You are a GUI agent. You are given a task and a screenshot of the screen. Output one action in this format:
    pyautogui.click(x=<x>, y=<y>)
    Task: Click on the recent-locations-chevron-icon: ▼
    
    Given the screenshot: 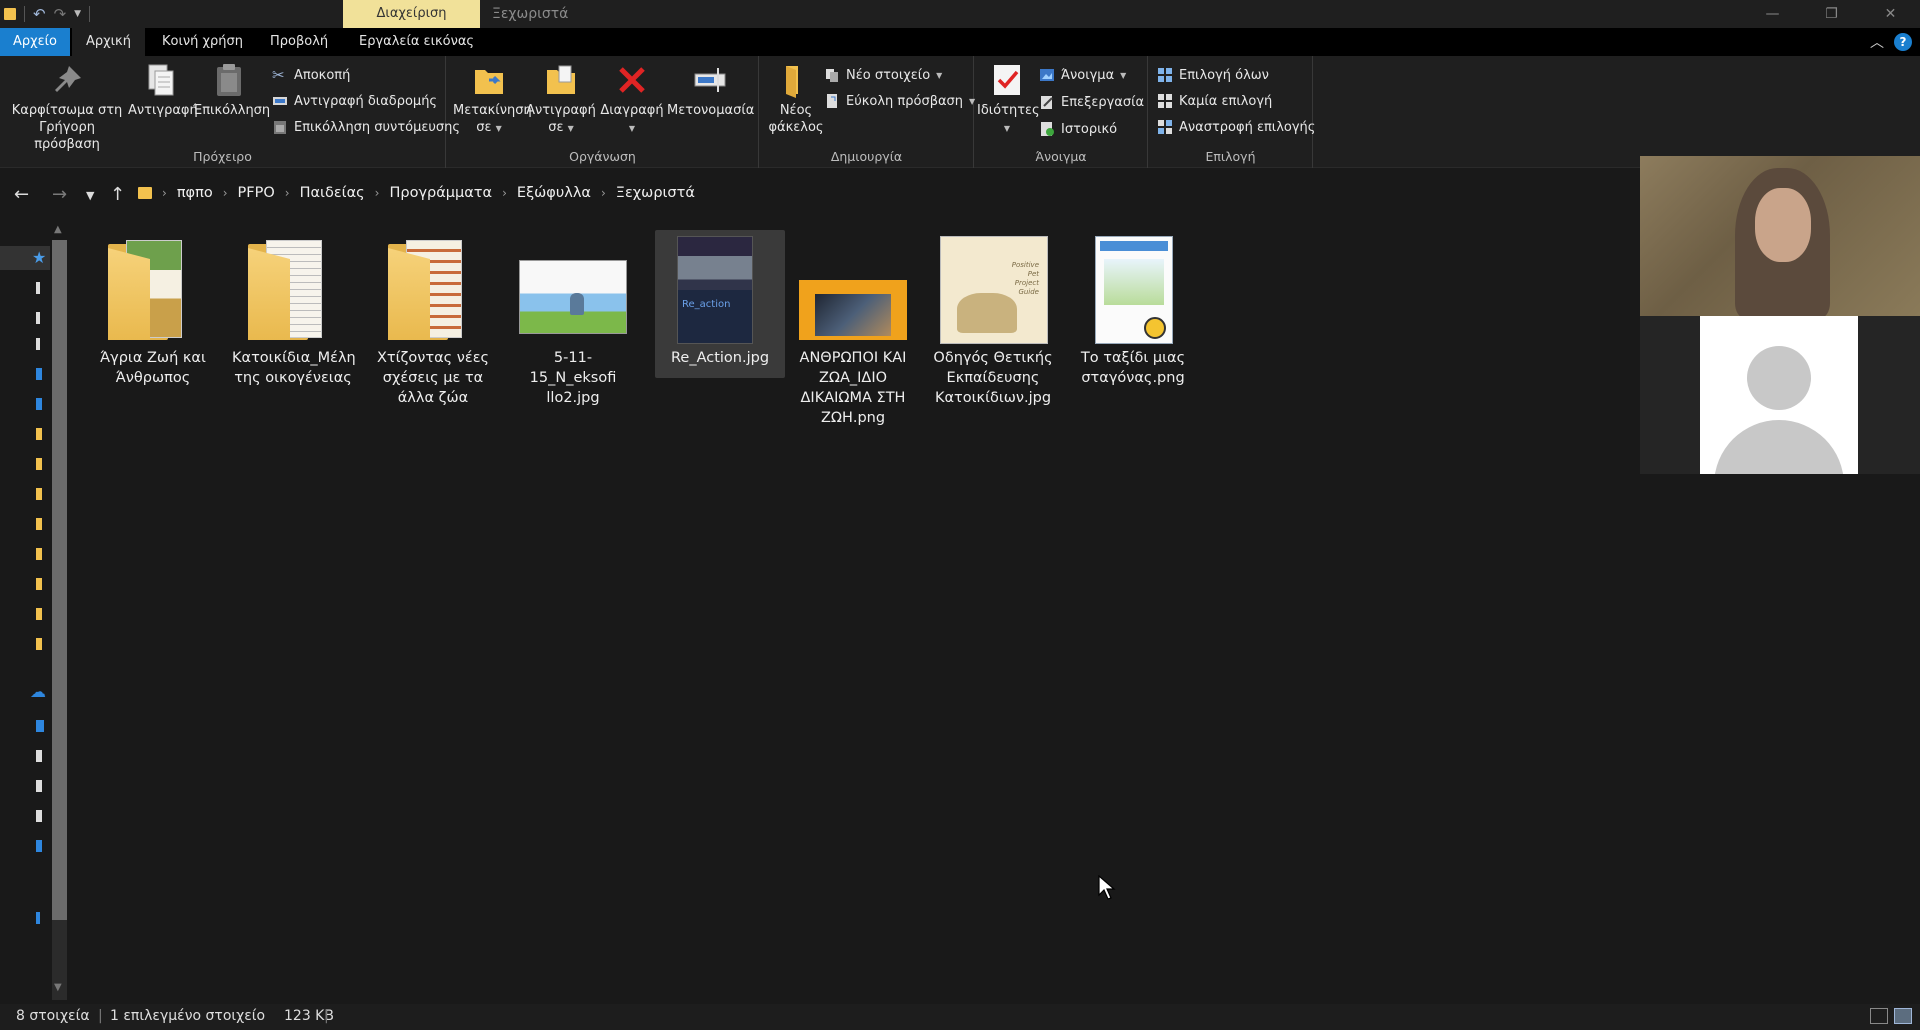 What is the action you would take?
    pyautogui.click(x=90, y=195)
    